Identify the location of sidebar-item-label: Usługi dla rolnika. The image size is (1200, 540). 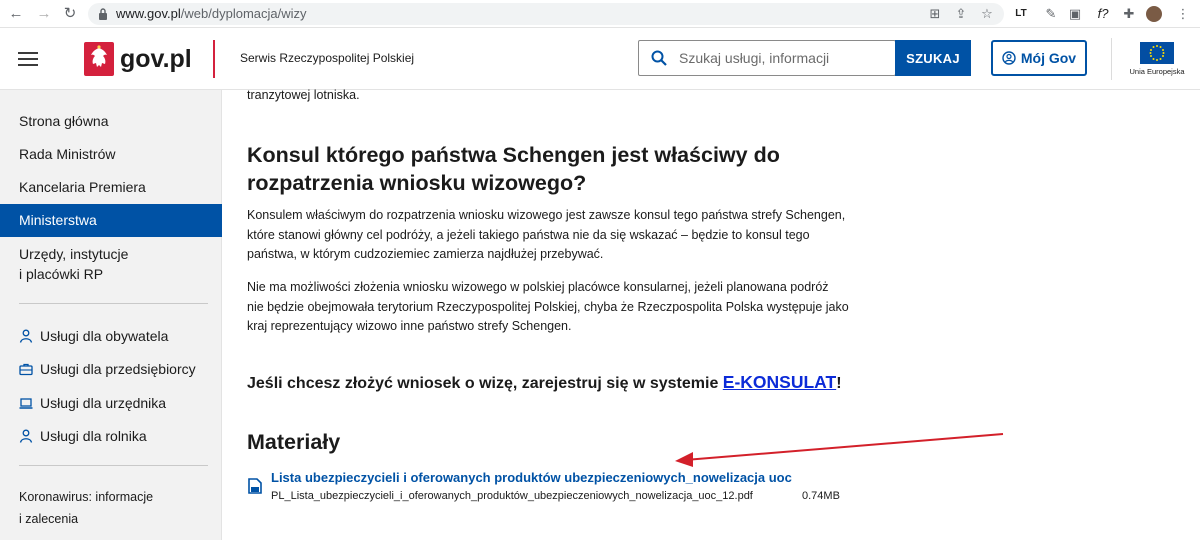
(93, 436).